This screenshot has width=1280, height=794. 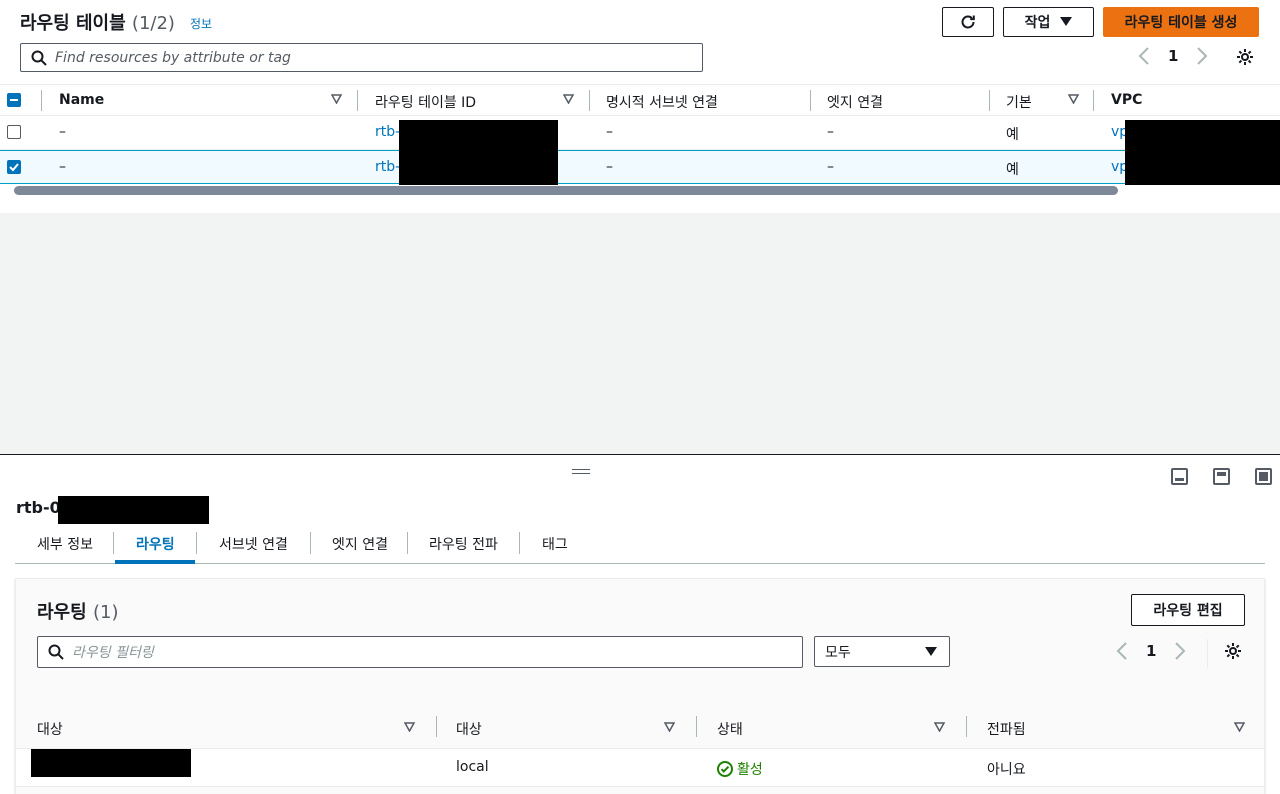 I want to click on tab-tags: 태그, so click(x=555, y=544).